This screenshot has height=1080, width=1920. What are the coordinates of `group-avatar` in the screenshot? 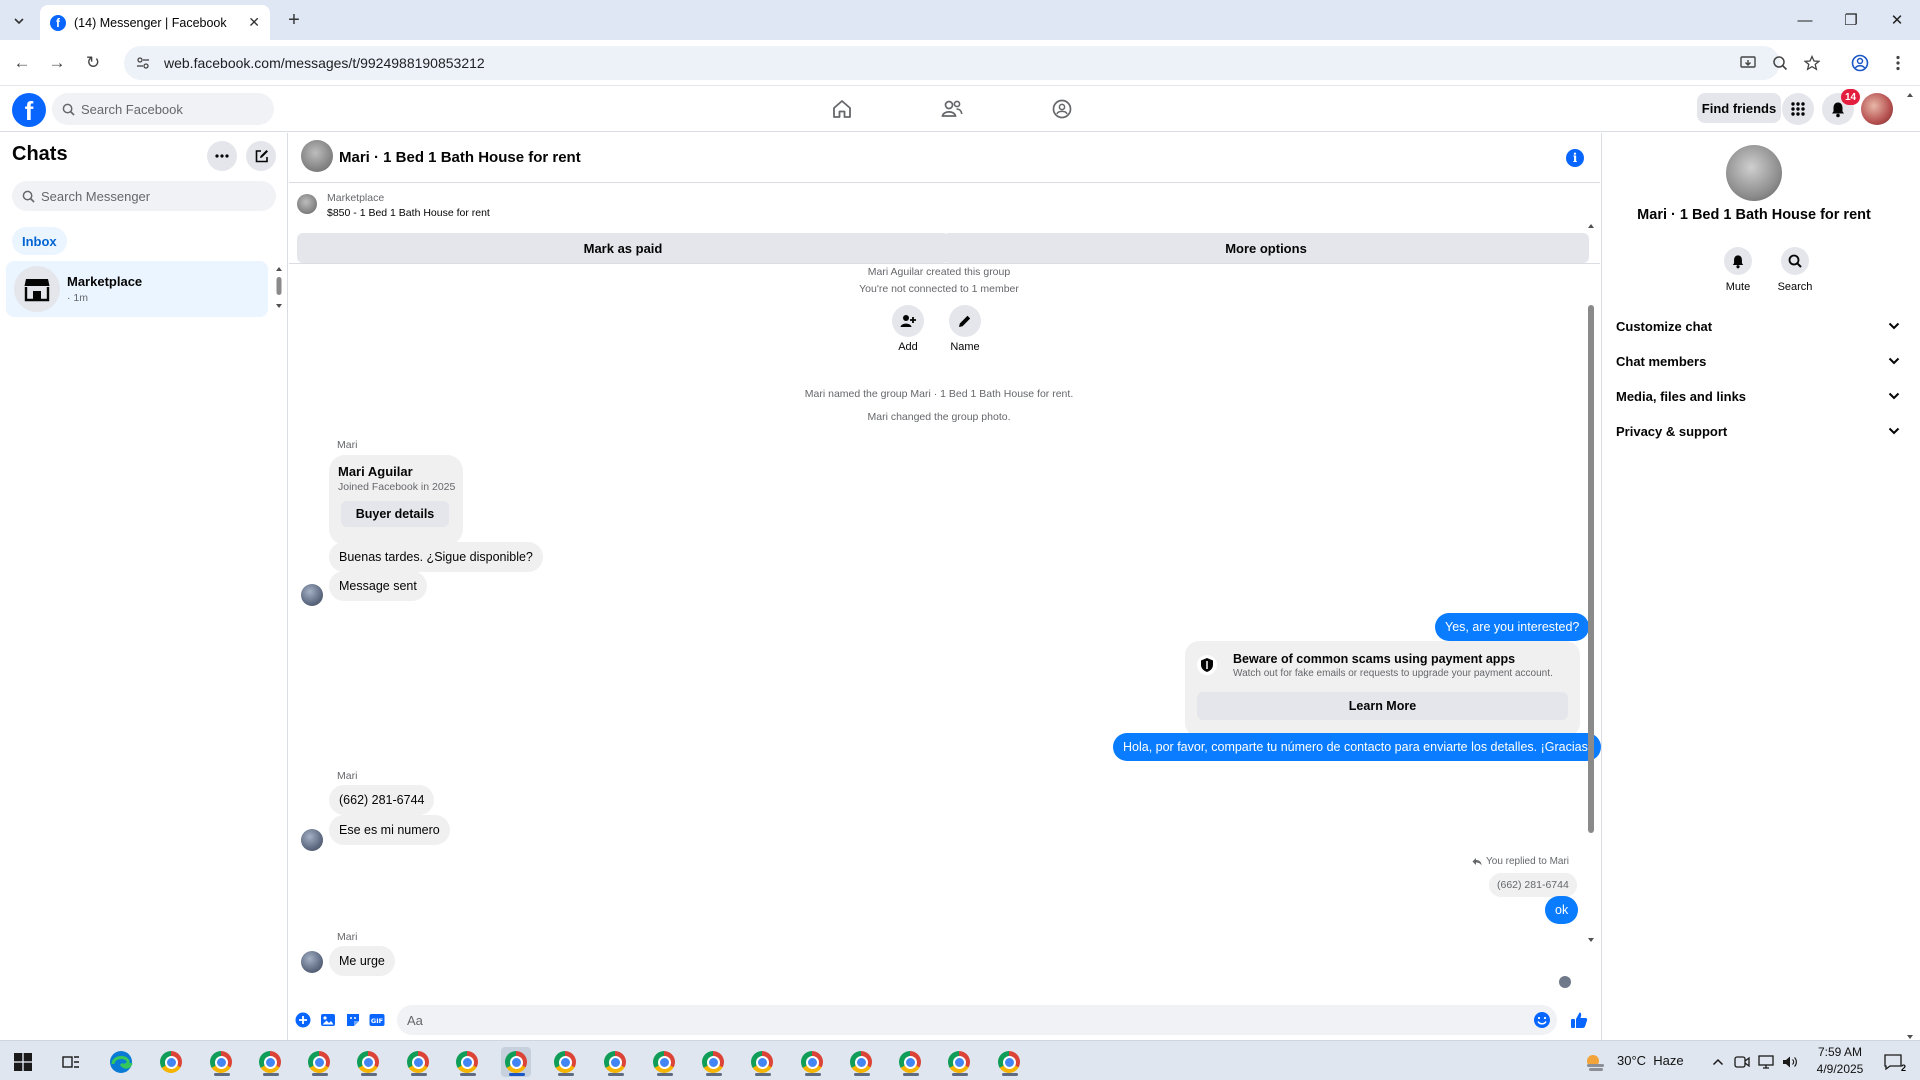 It's located at (317, 156).